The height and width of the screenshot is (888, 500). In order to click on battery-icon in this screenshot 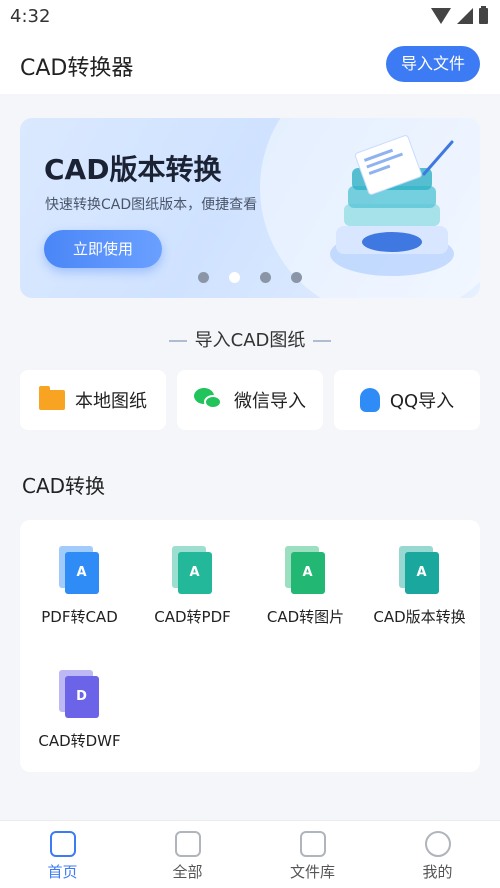, I will do `click(483, 15)`.